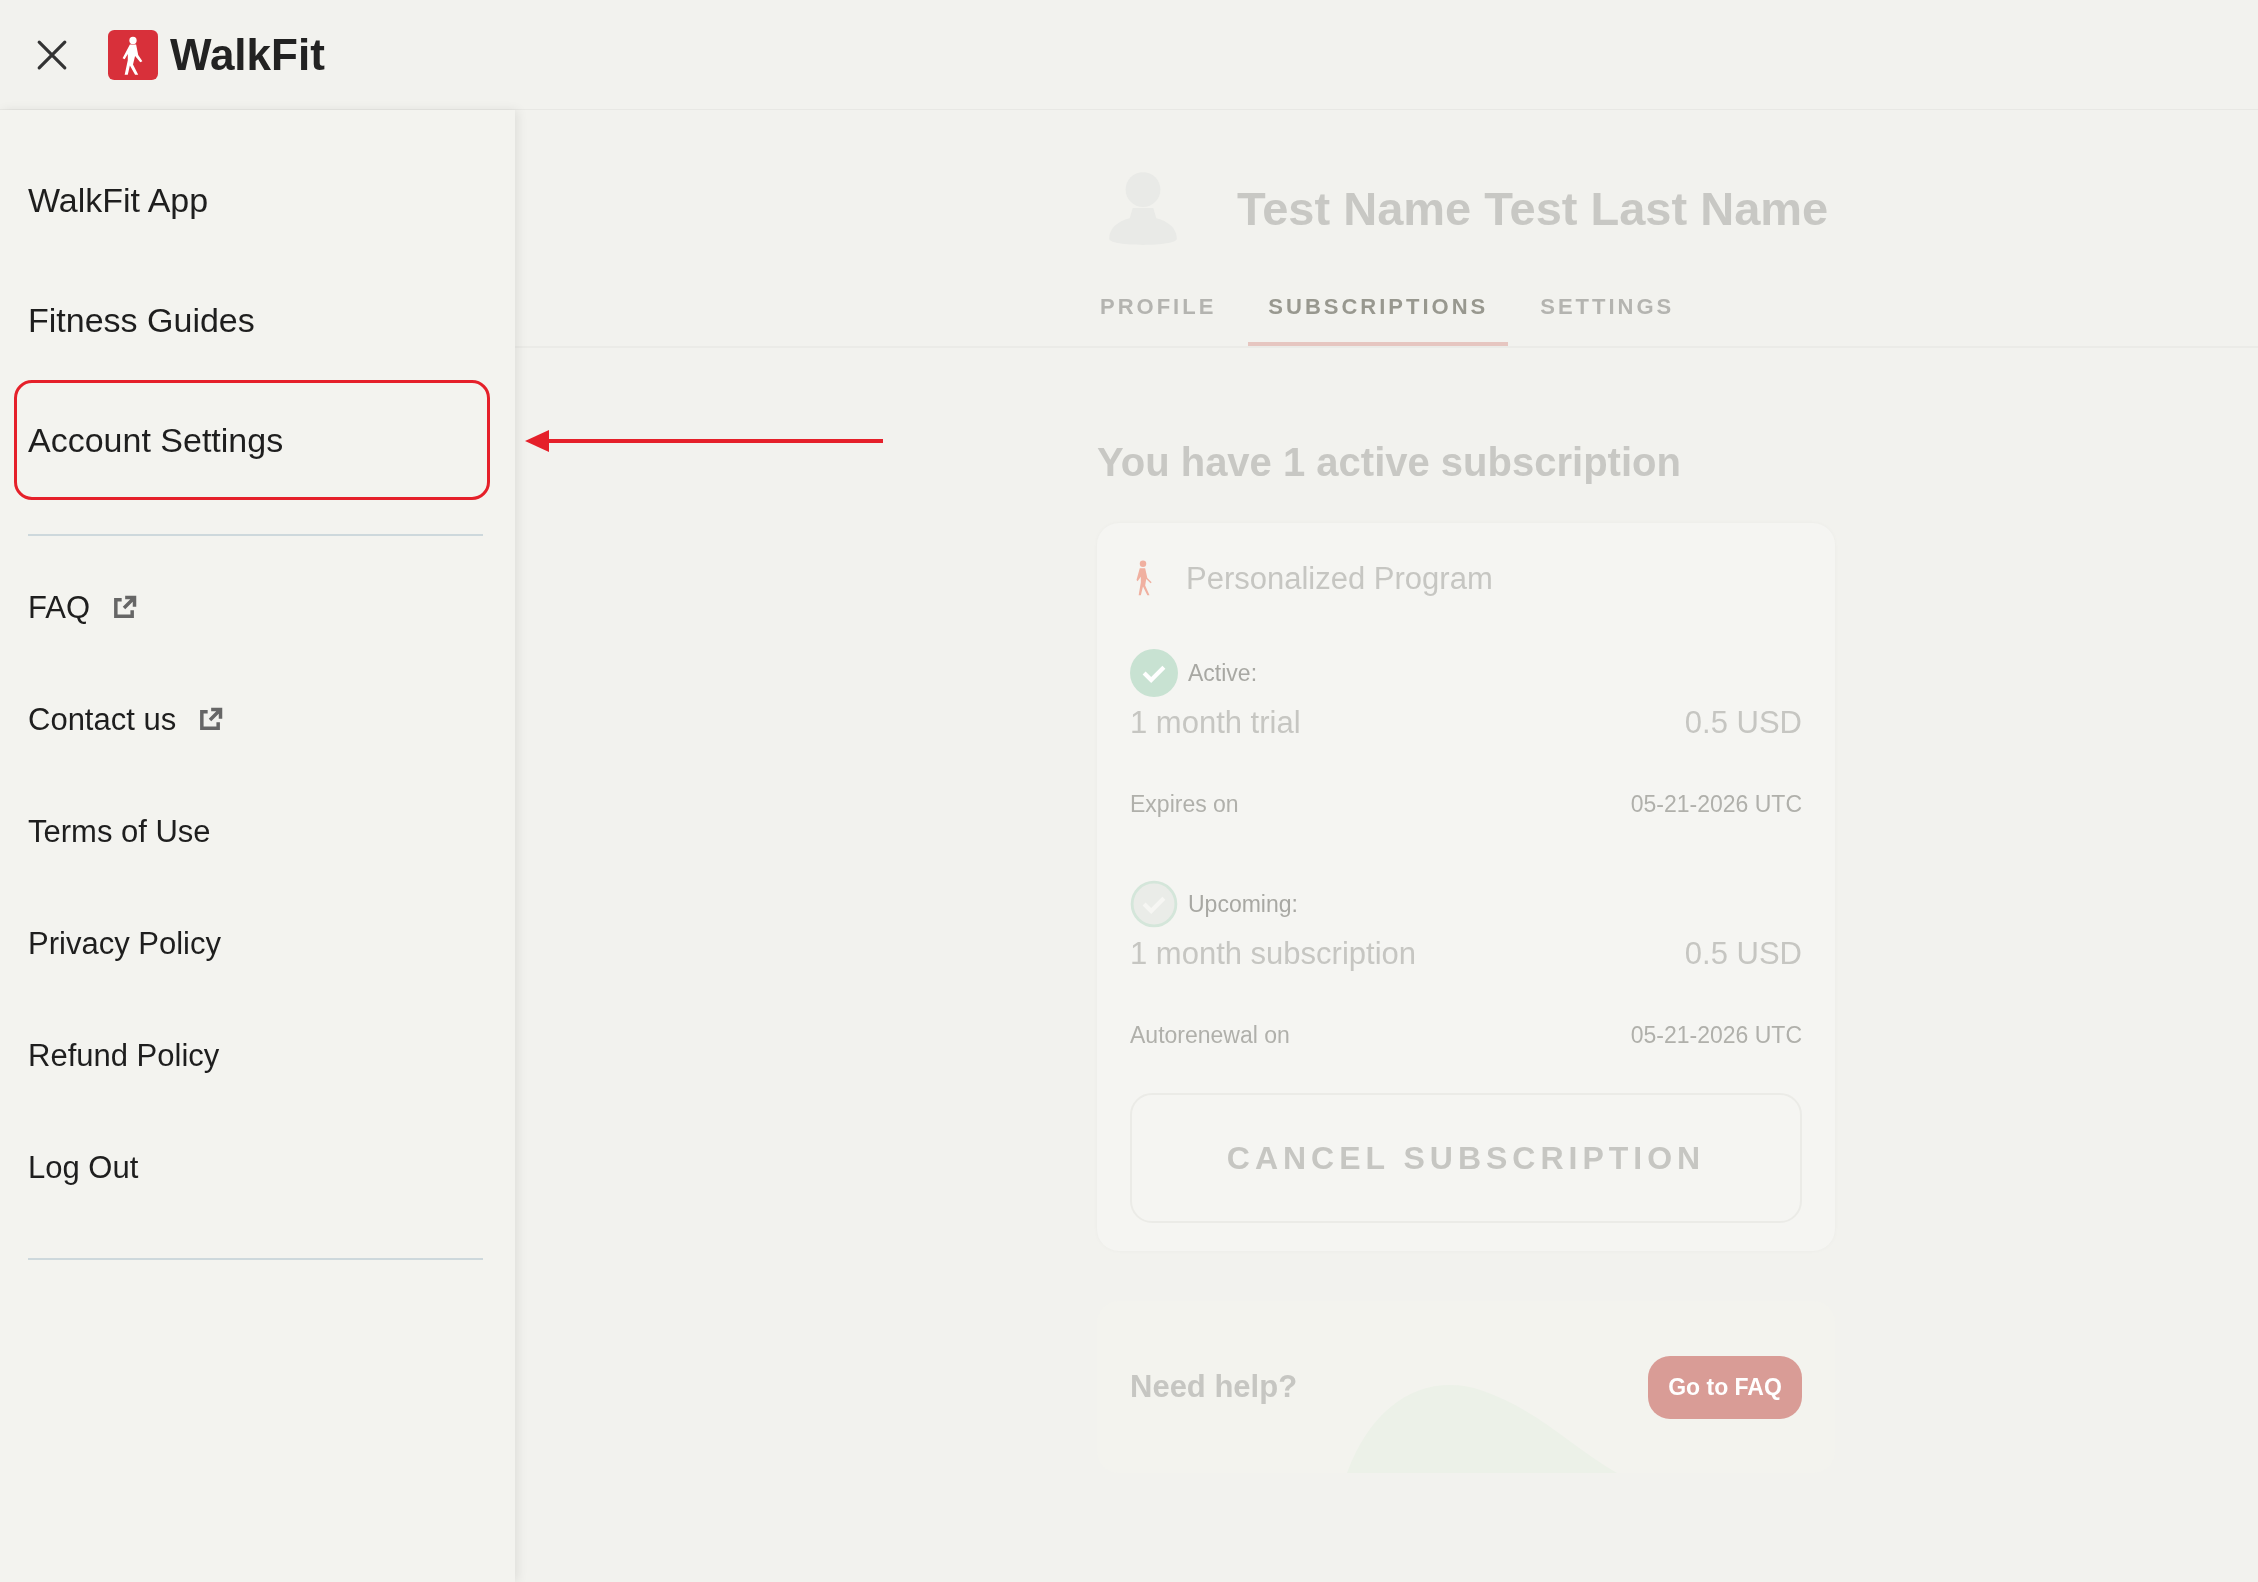 The image size is (2258, 1582). I want to click on date-label: Autorenewal on, so click(1210, 1035).